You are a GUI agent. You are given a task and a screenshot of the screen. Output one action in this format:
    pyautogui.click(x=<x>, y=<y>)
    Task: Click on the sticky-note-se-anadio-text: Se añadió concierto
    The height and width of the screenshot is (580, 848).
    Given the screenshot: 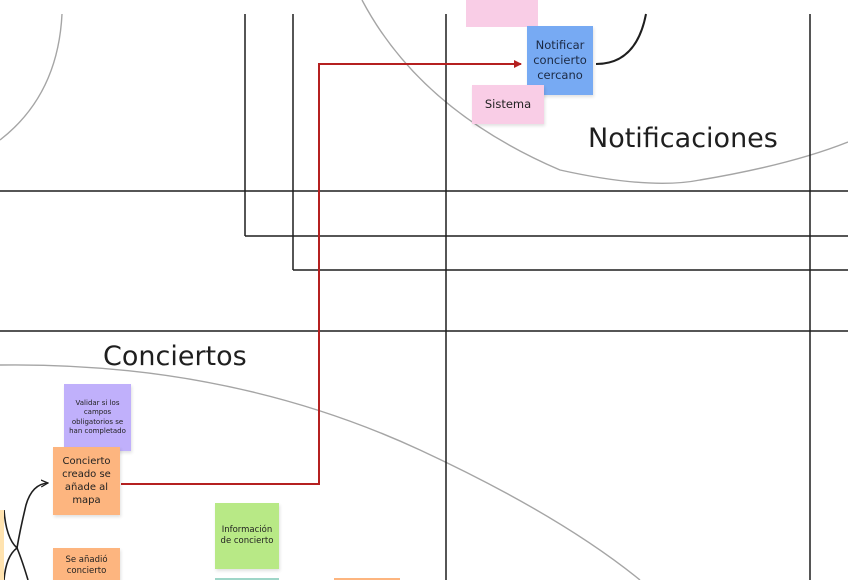 What is the action you would take?
    pyautogui.click(x=86, y=565)
    